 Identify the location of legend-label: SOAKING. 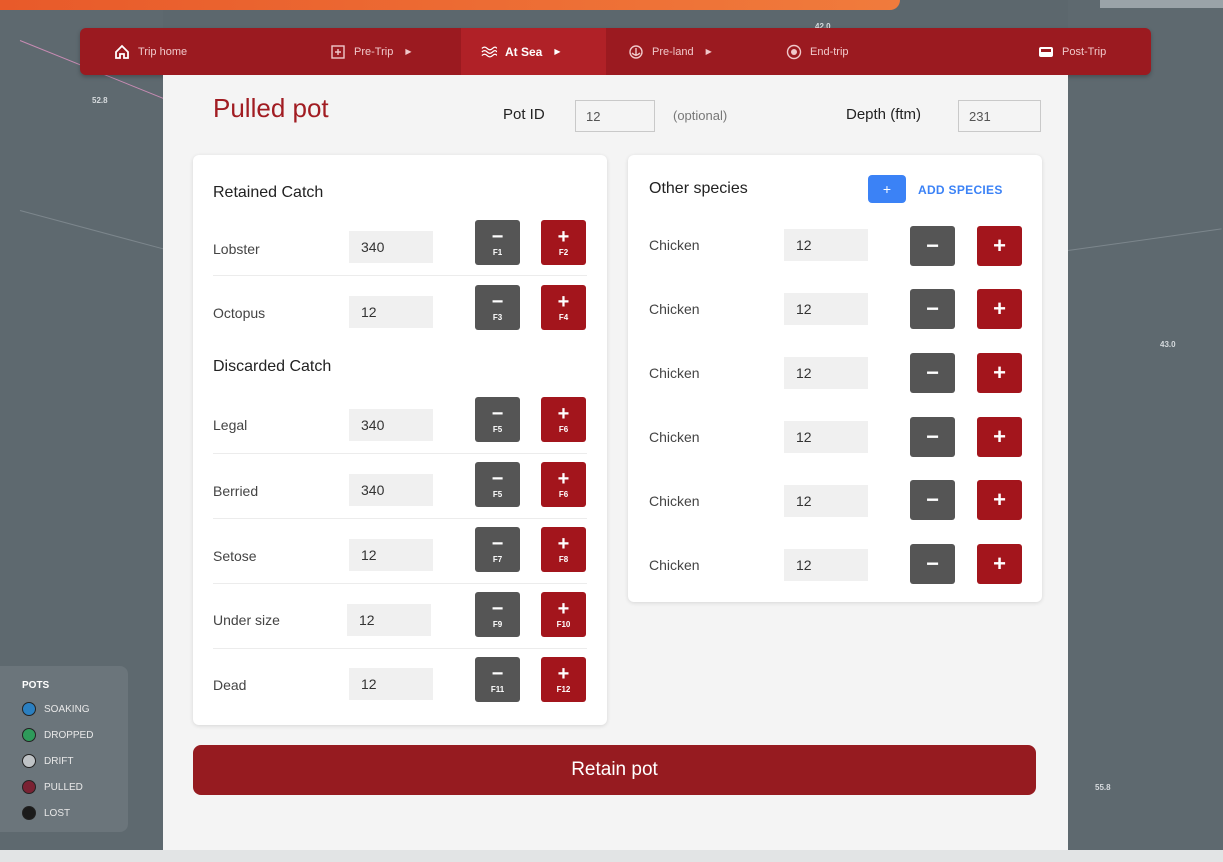
(67, 709).